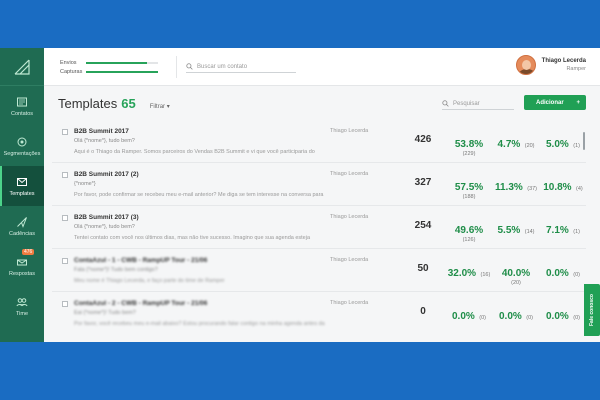 This screenshot has height=400, width=600. Describe the element at coordinates (114, 103) in the screenshot. I see `page-title-area: Templates 65 Filtrar ▾` at that location.